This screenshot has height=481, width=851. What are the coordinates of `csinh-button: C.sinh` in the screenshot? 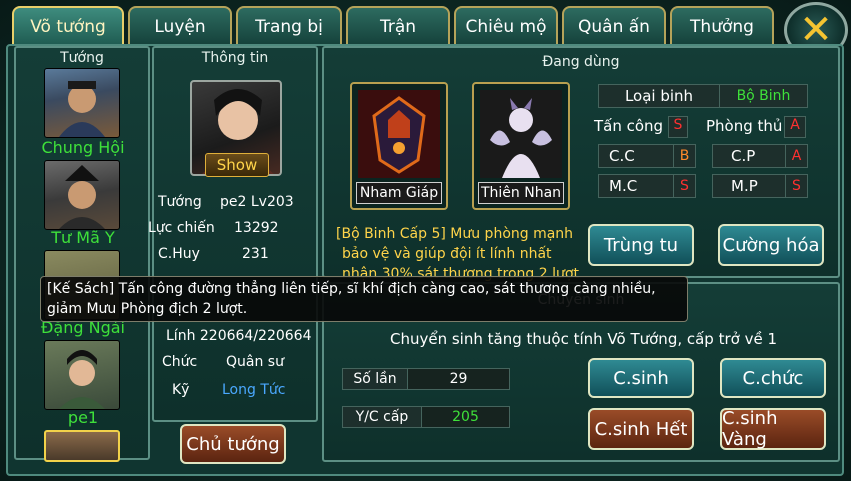 It's located at (641, 378).